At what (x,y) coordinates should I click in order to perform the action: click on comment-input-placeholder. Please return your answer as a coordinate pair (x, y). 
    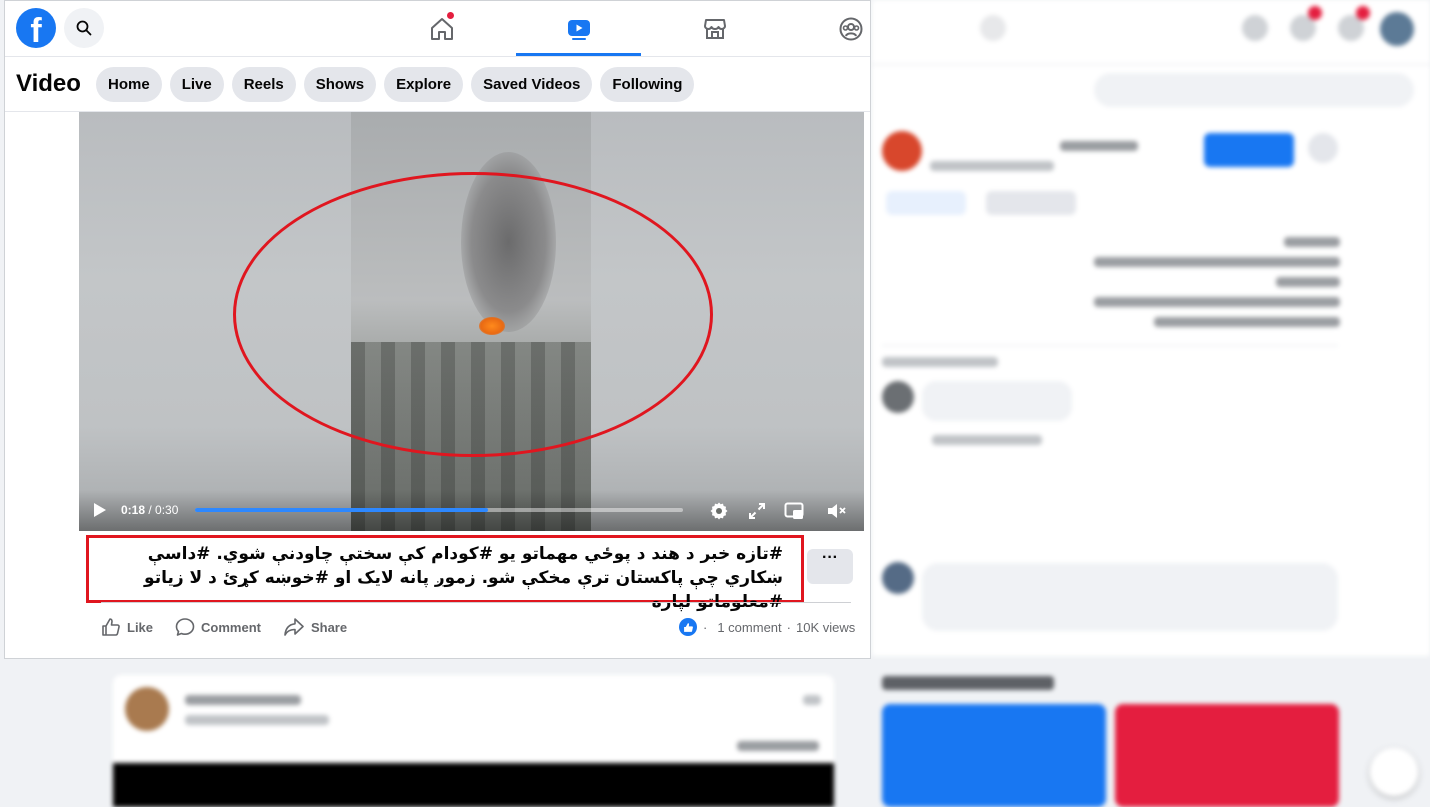
    Looking at the image, I should click on (1130, 597).